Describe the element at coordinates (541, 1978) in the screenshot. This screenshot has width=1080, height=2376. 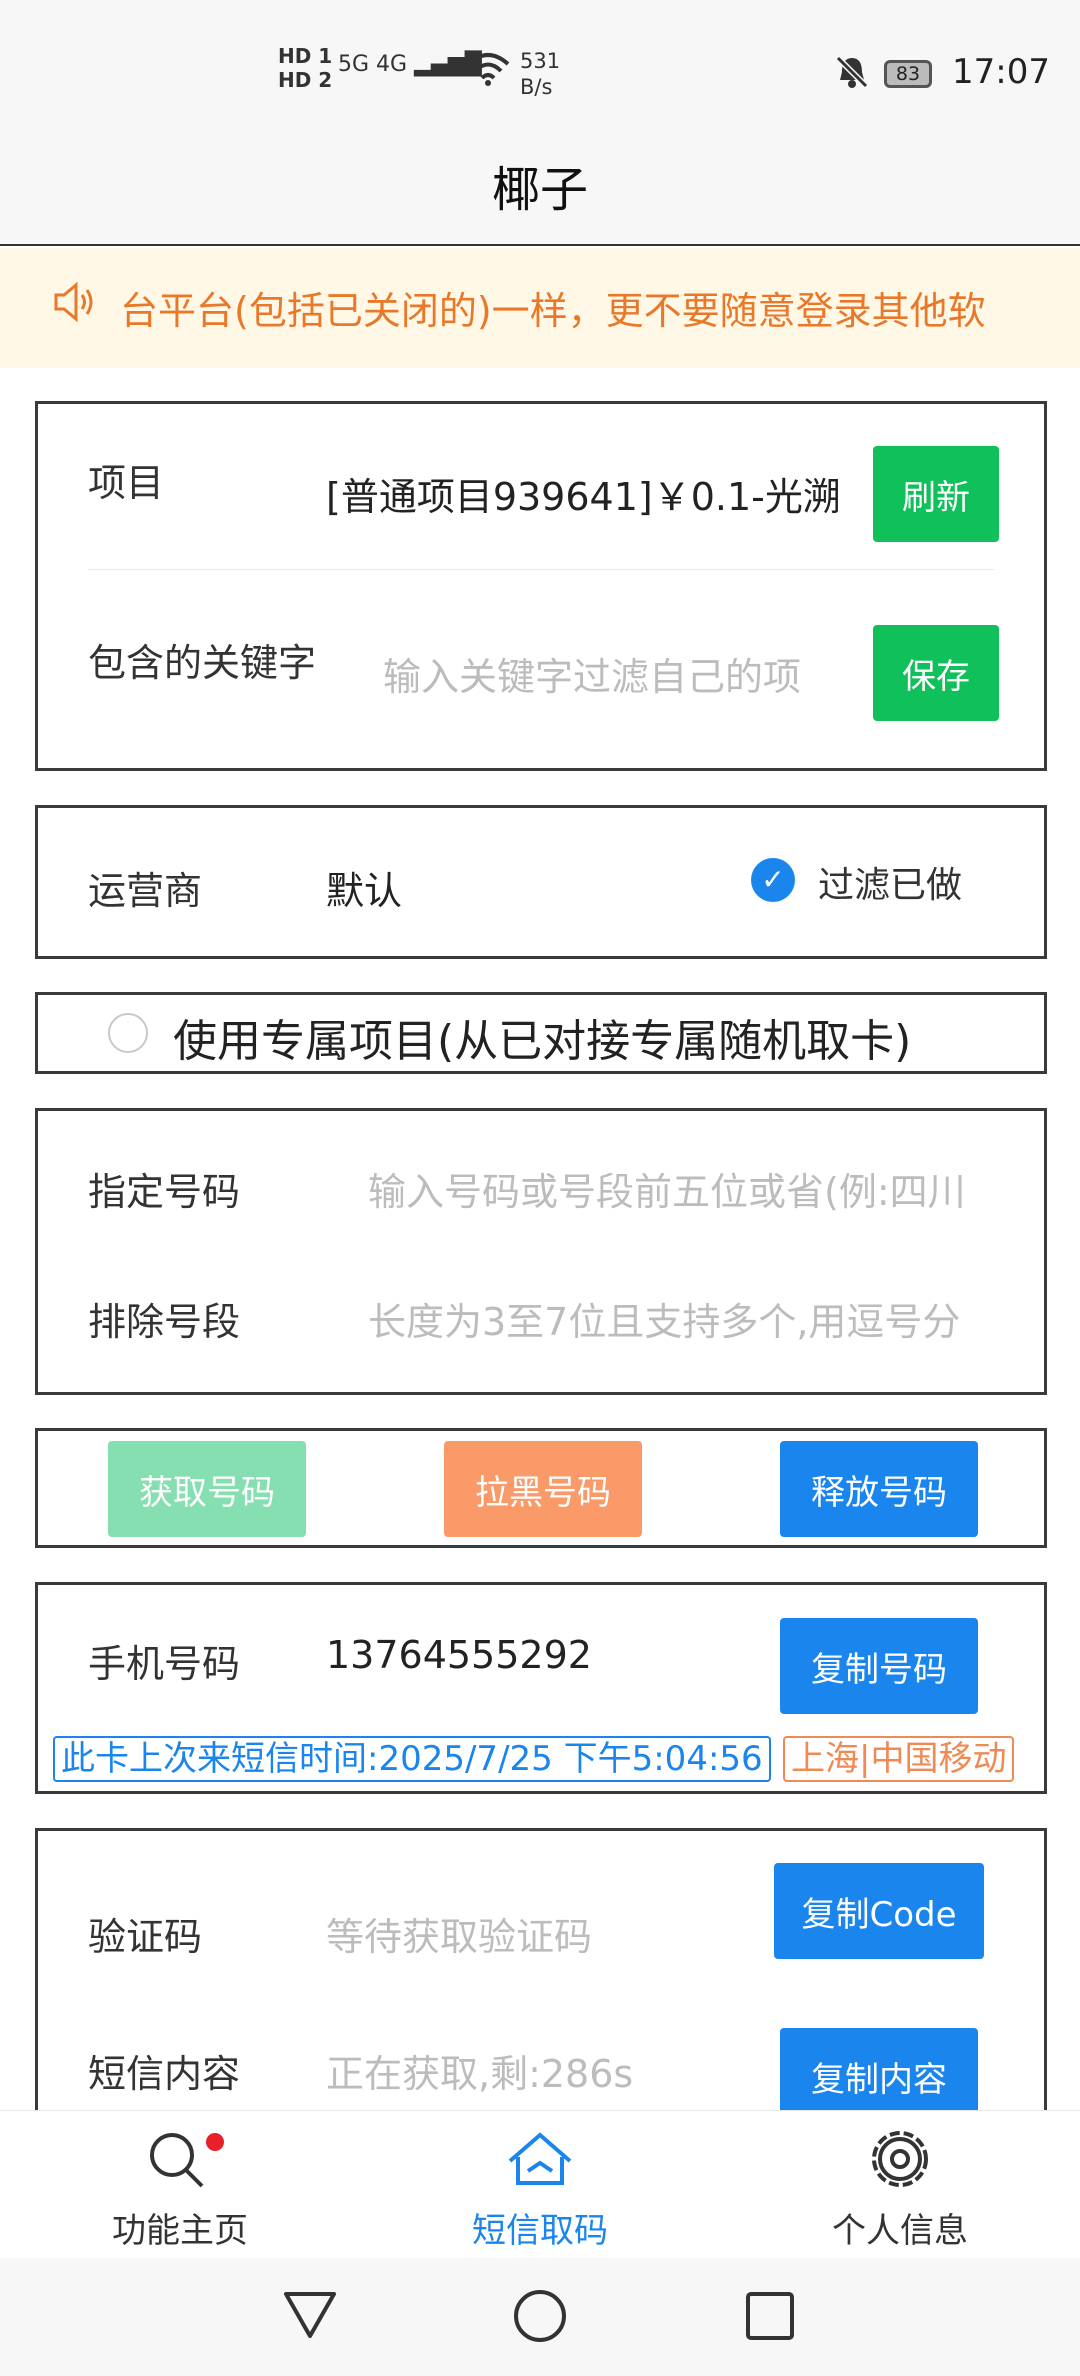
I see `code-card: 验证码 等待获取验证码 复制Code 短信内容 正在获取,剩:286s 复制内容` at that location.